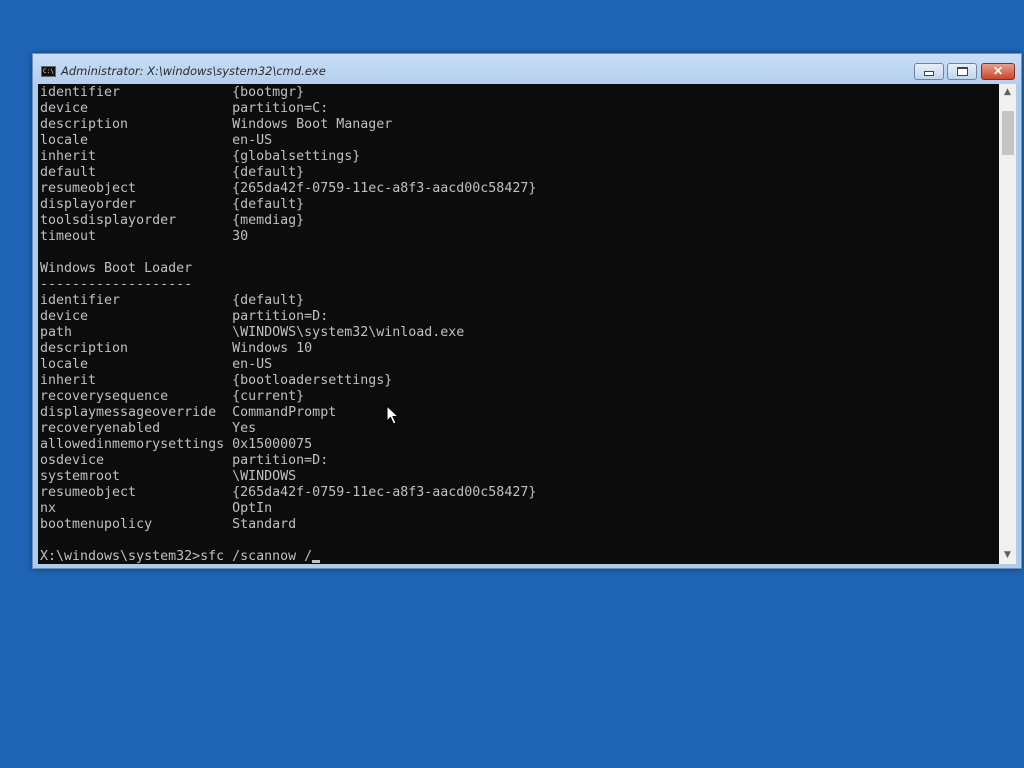 The width and height of the screenshot is (1024, 768). What do you see at coordinates (172, 172) in the screenshot?
I see `console-line: default {default}` at bounding box center [172, 172].